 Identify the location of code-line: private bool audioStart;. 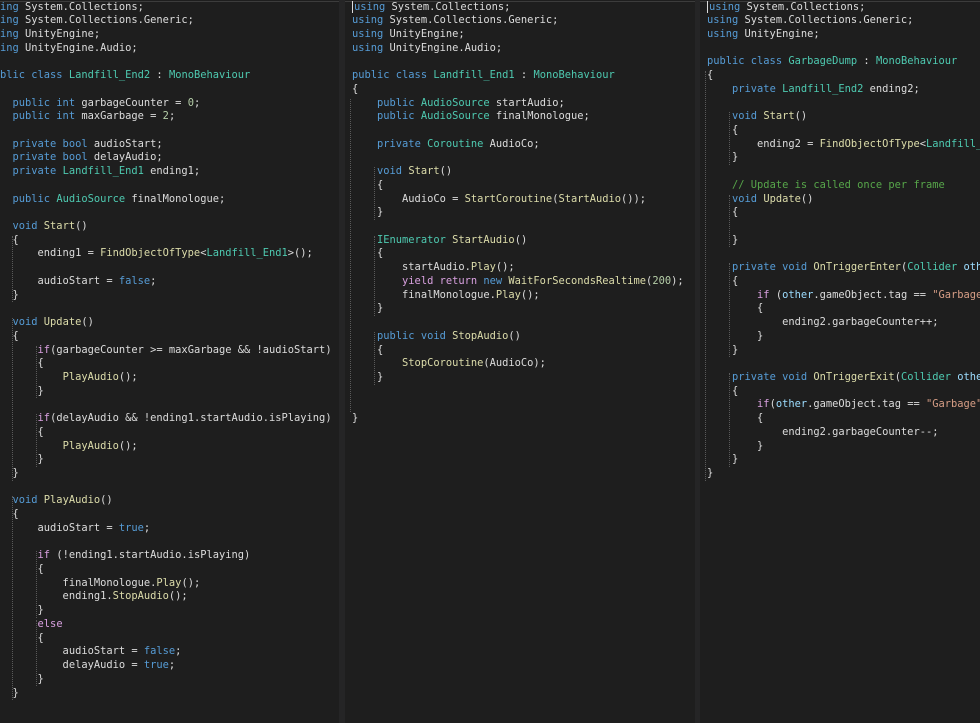
(81, 145).